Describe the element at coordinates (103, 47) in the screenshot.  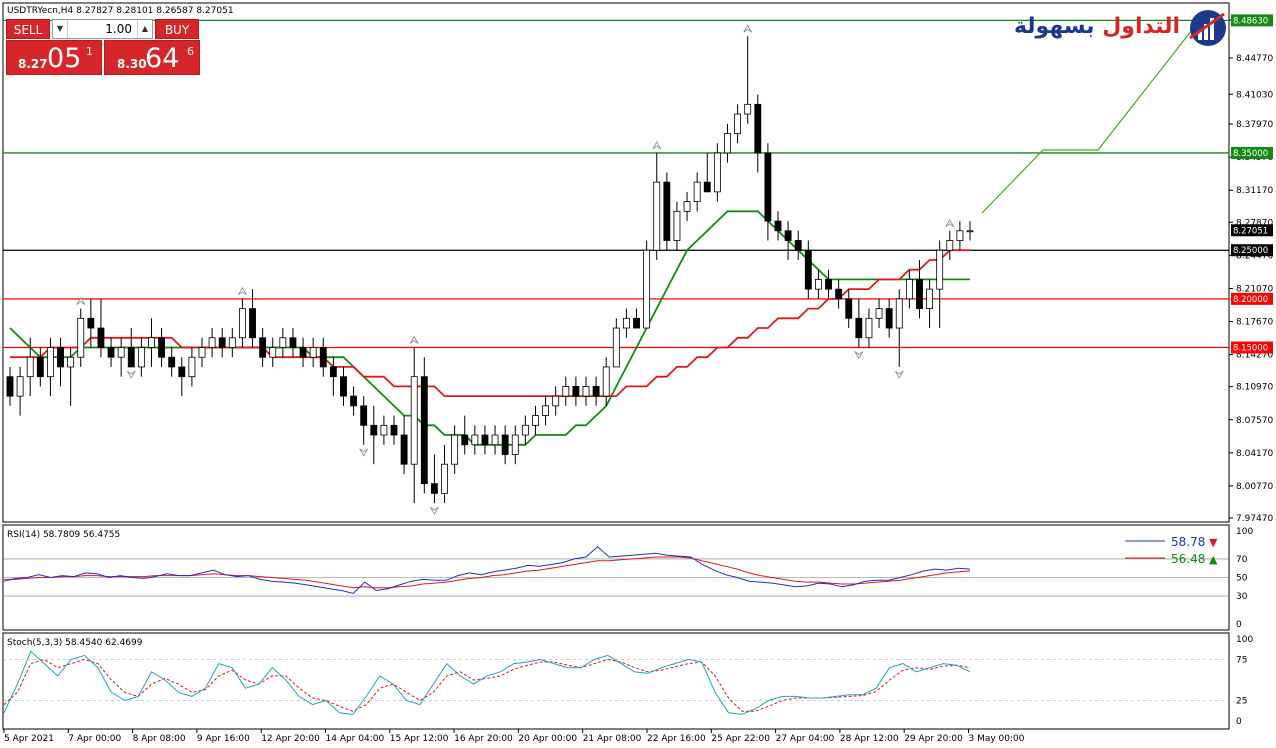
I see `one-click-trading-panel: SELL ▼ 1.00 ▲ BUY 8.27 05 1 8.30 64 6` at that location.